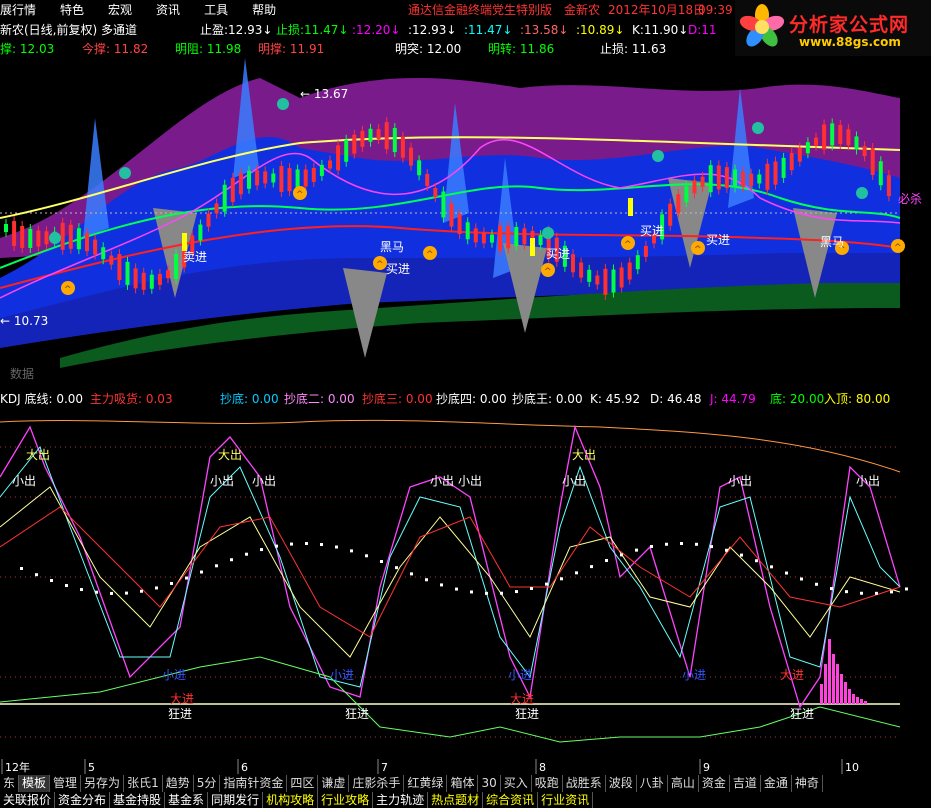  I want to click on kdj-label-buy-0: 狂进, so click(180, 714).